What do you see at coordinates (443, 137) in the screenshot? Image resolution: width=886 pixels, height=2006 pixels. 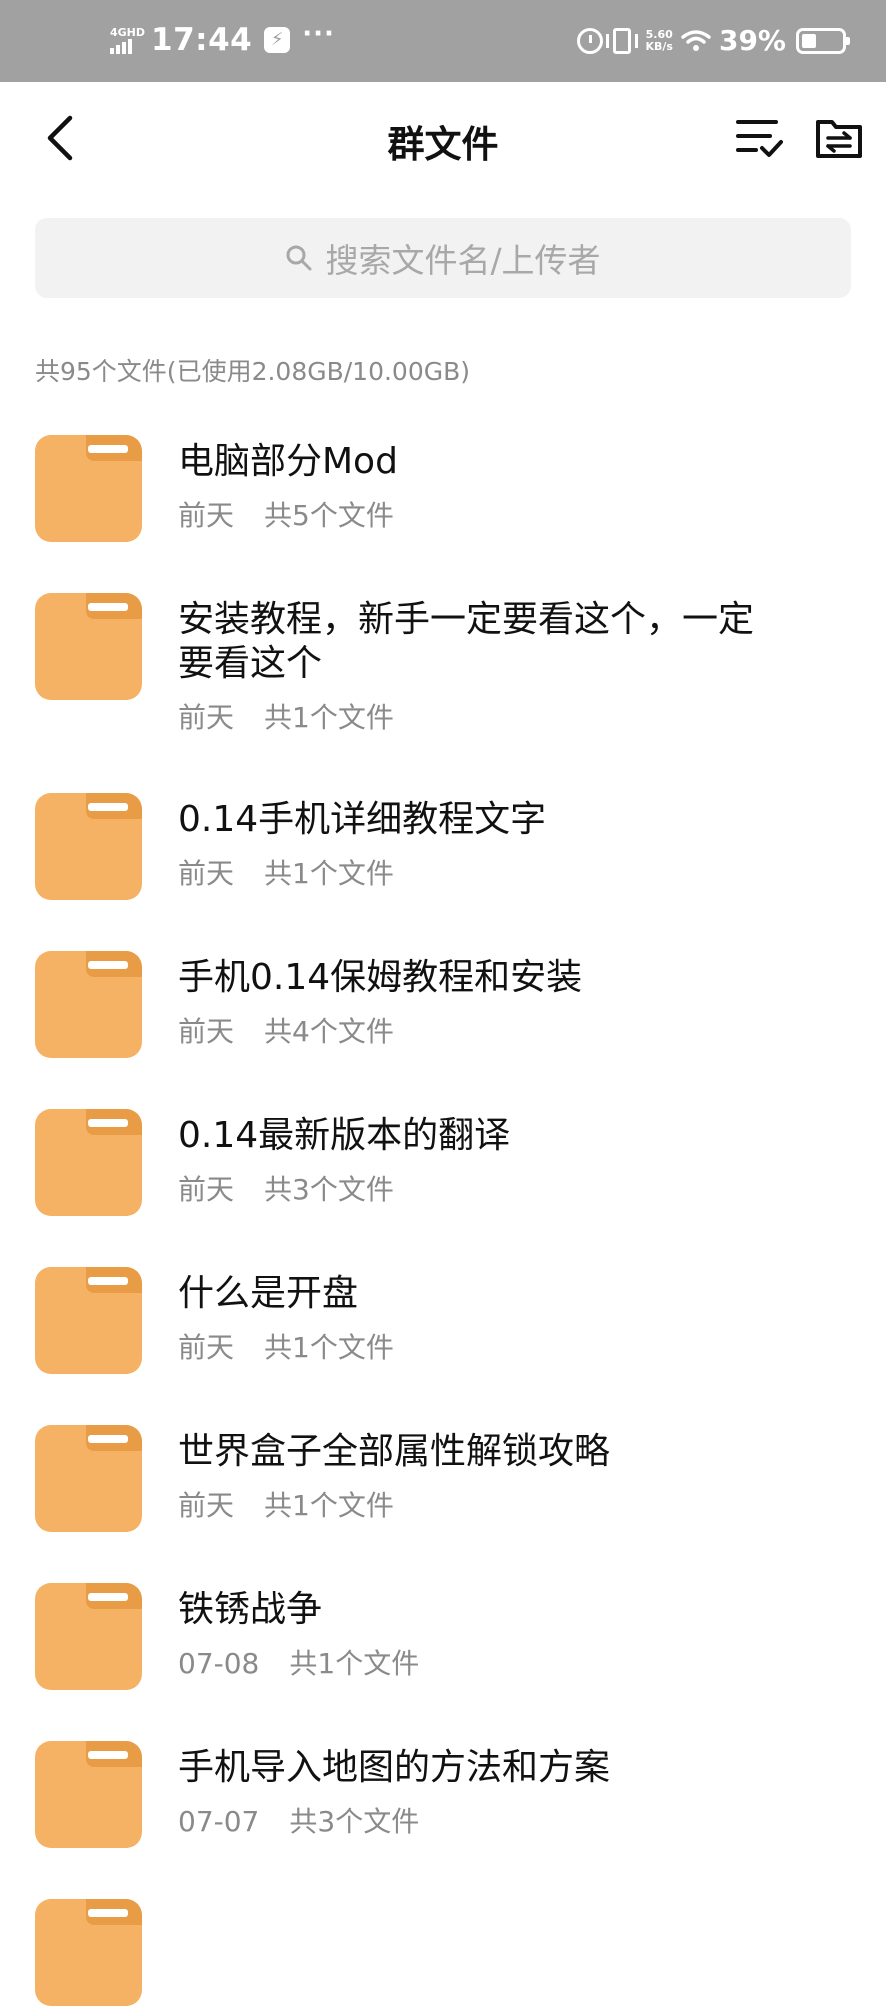 I see `nav-bar: 群文件` at bounding box center [443, 137].